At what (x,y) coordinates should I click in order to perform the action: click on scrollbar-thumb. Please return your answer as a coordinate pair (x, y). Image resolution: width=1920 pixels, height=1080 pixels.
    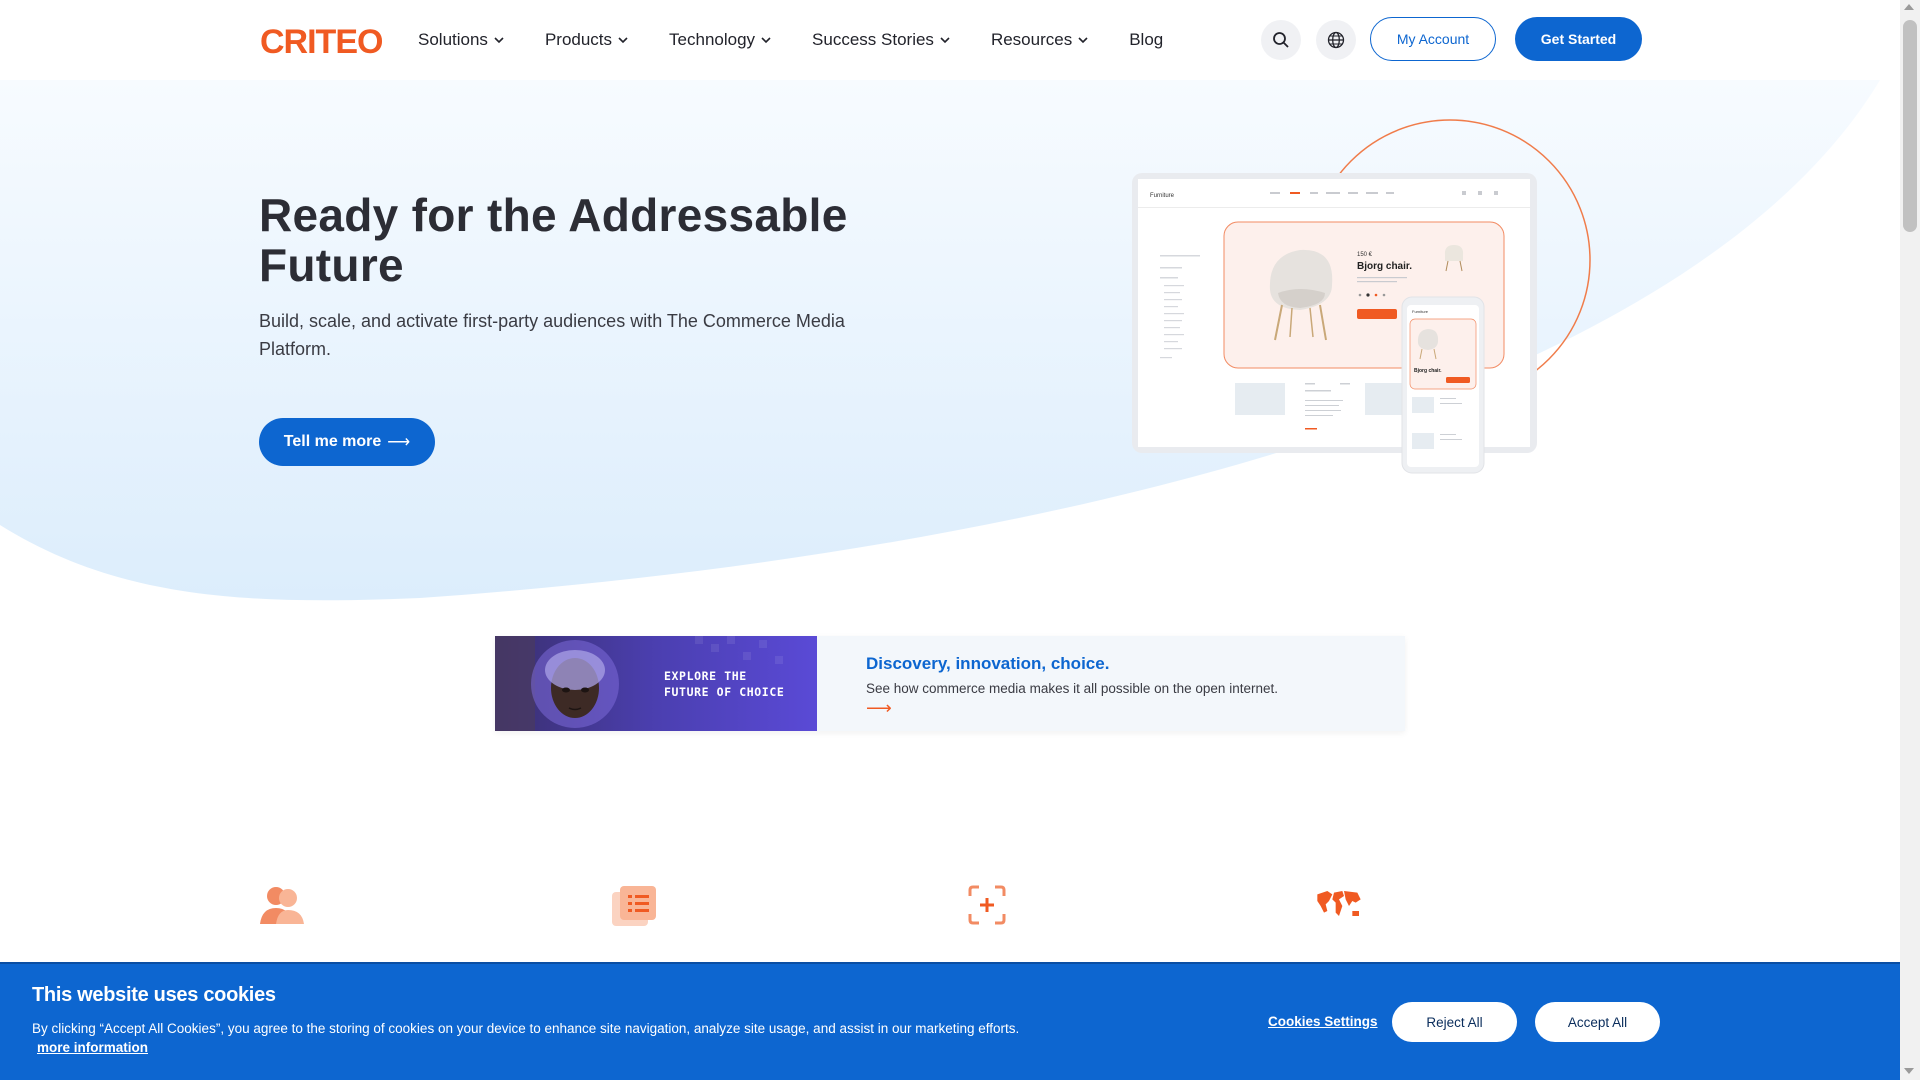
    Looking at the image, I should click on (1910, 126).